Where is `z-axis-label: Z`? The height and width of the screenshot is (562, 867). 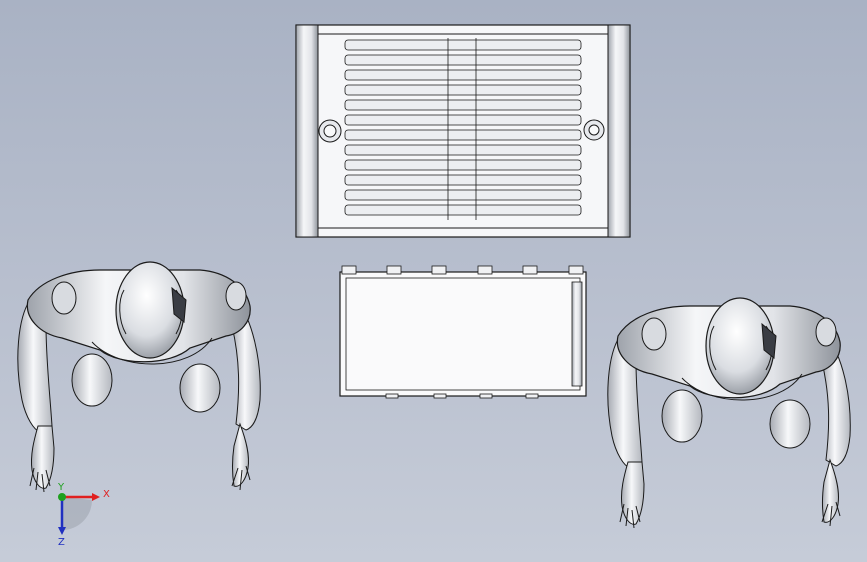
z-axis-label: Z is located at coordinates (61, 542).